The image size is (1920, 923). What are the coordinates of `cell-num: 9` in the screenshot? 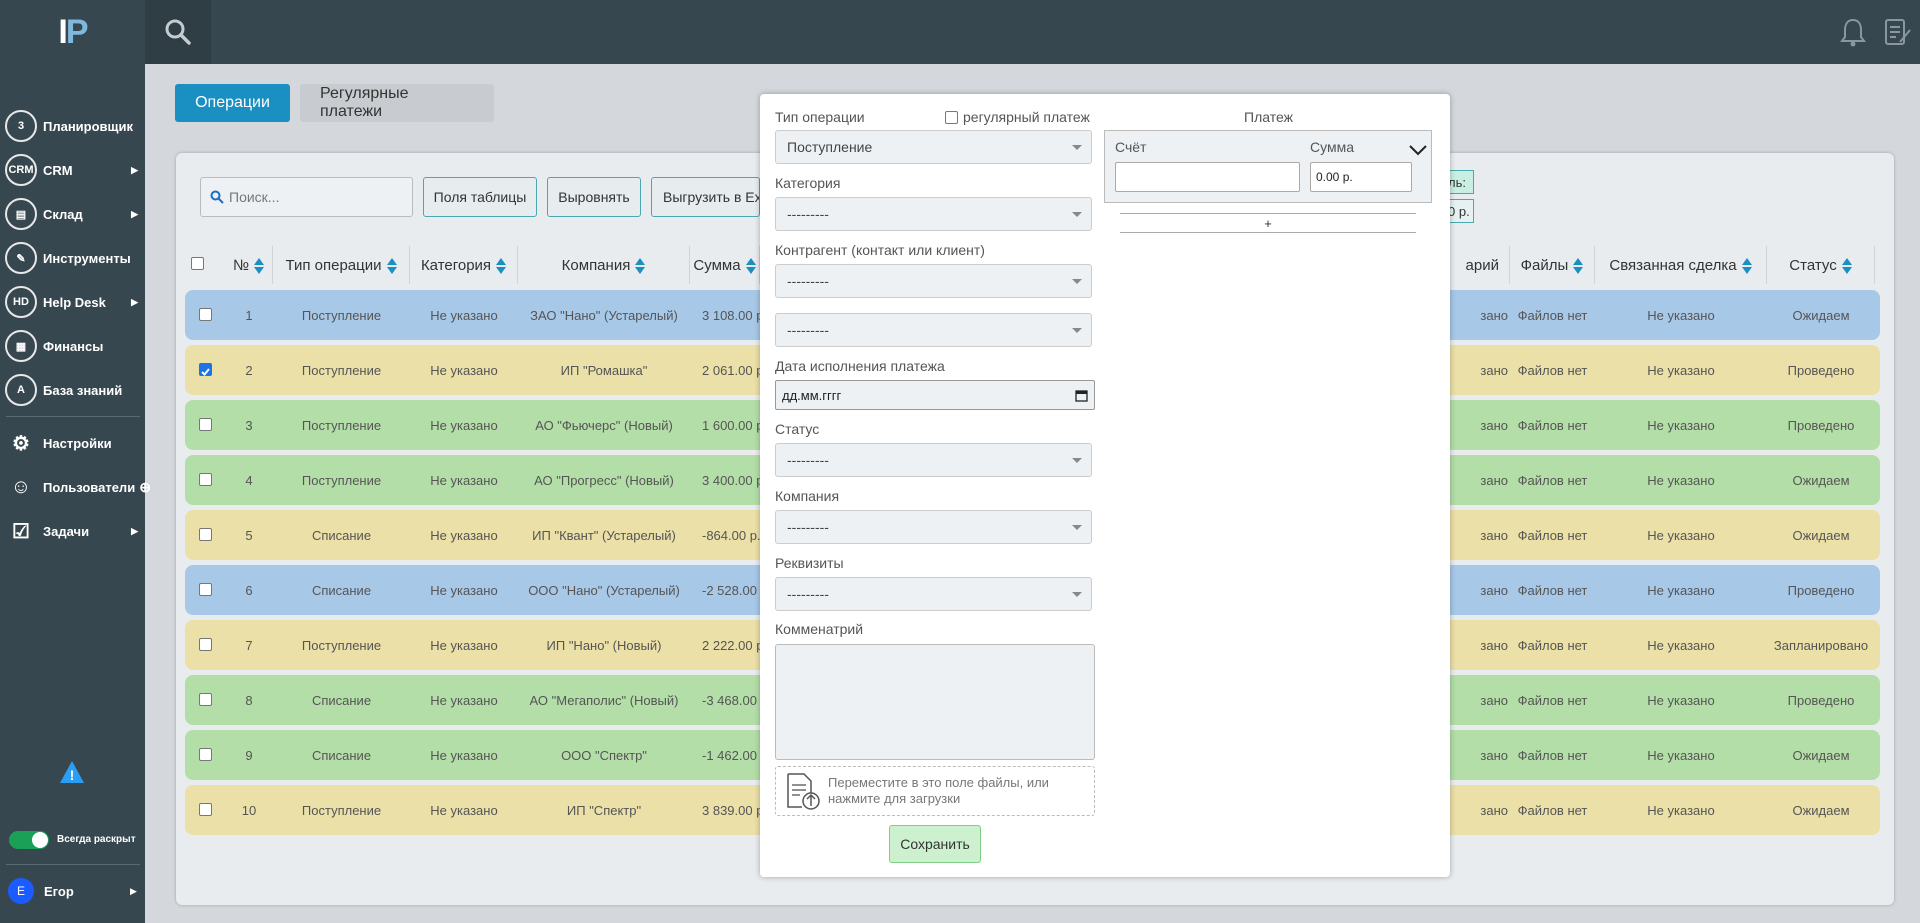 It's located at (249, 755).